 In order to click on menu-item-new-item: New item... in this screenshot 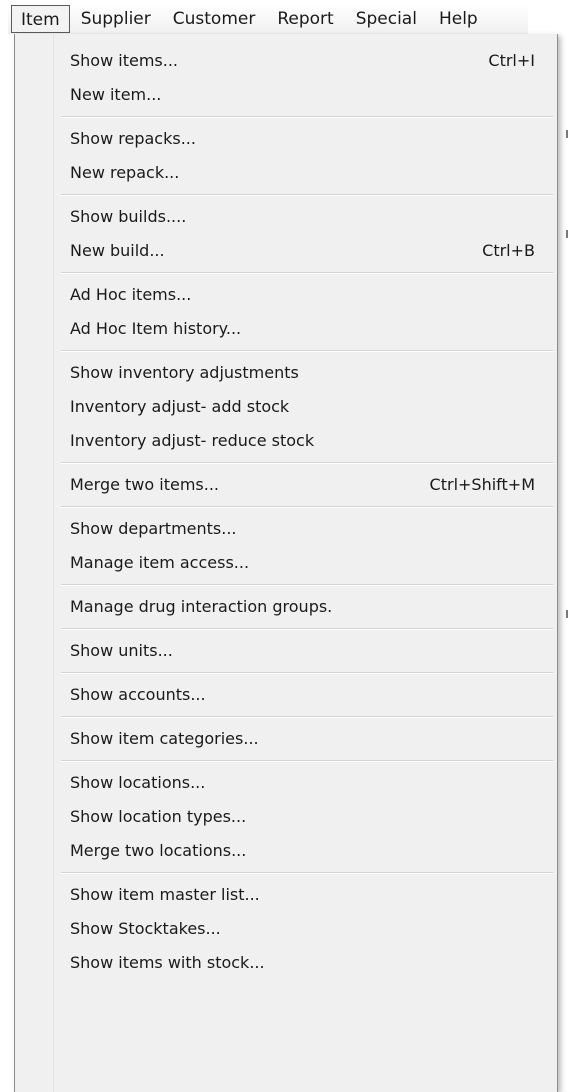, I will do `click(286, 95)`.